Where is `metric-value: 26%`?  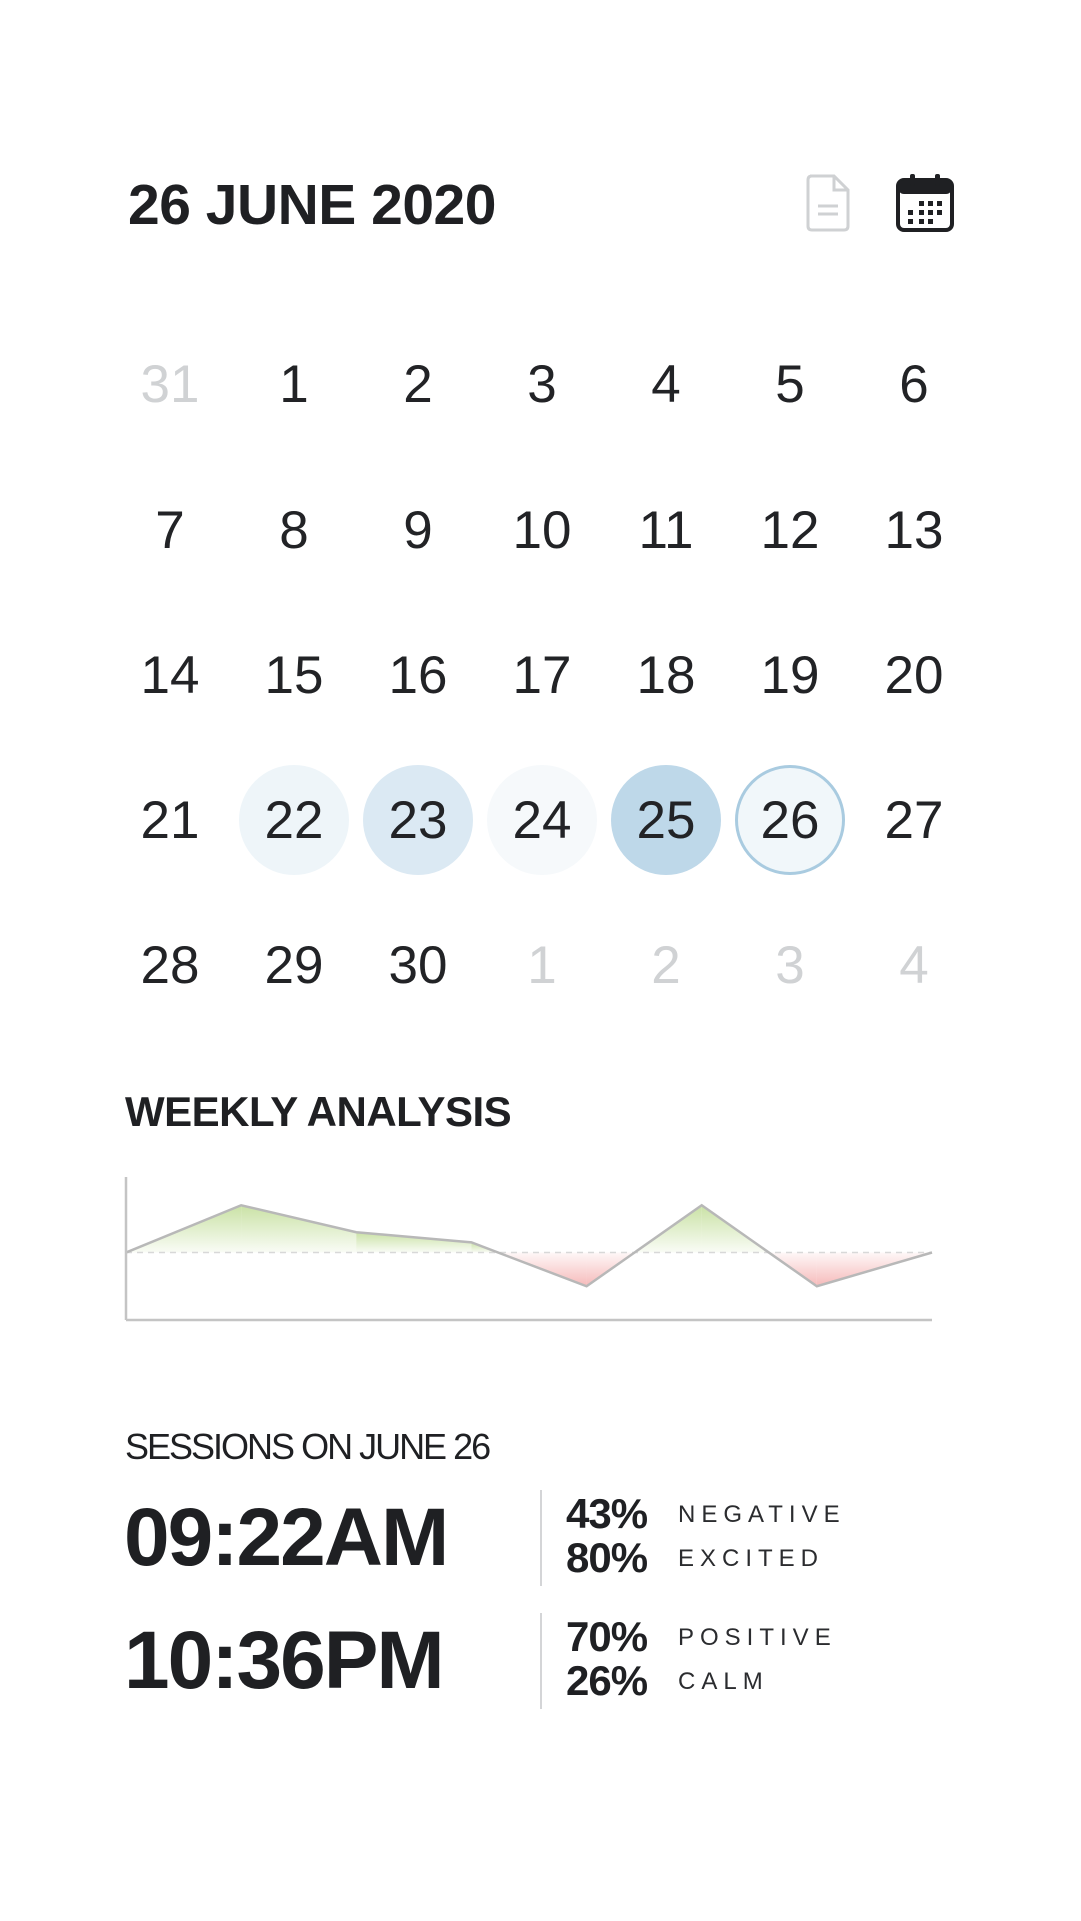
metric-value: 26% is located at coordinates (607, 1680).